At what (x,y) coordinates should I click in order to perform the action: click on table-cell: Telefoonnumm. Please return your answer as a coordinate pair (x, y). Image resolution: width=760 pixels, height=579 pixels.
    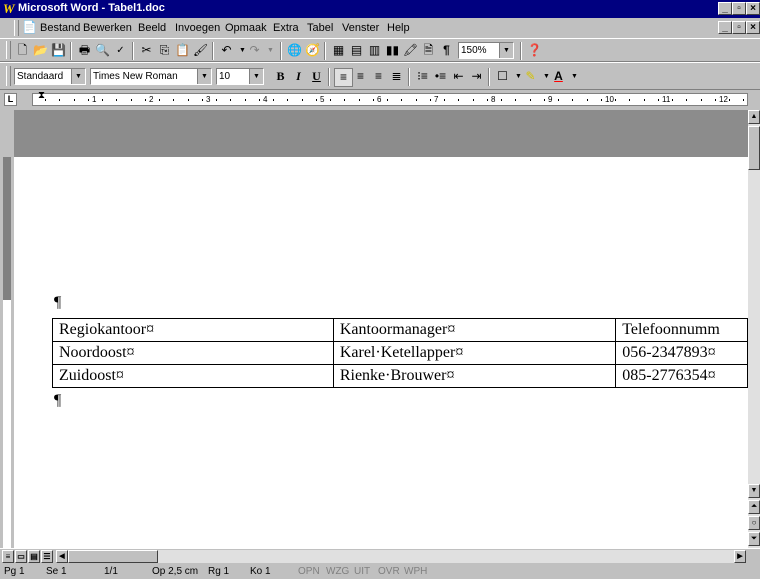
    Looking at the image, I should click on (681, 330).